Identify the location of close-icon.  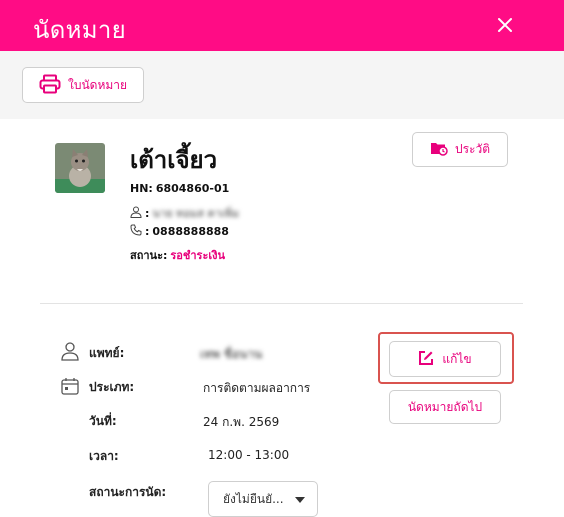
(505, 25).